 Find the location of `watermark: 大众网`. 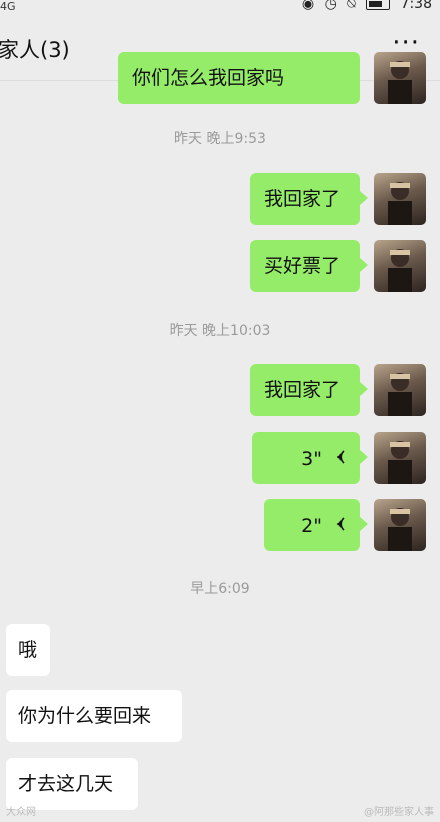

watermark: 大众网 is located at coordinates (21, 812).